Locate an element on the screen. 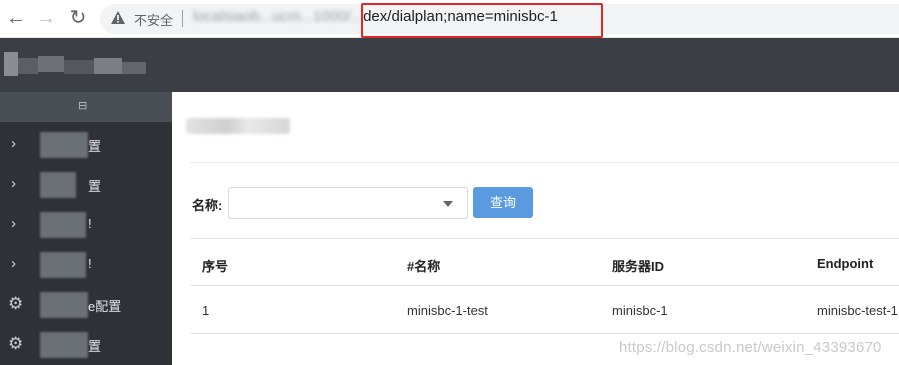 The height and width of the screenshot is (365, 899). arrow-right-icon: → is located at coordinates (46, 18).